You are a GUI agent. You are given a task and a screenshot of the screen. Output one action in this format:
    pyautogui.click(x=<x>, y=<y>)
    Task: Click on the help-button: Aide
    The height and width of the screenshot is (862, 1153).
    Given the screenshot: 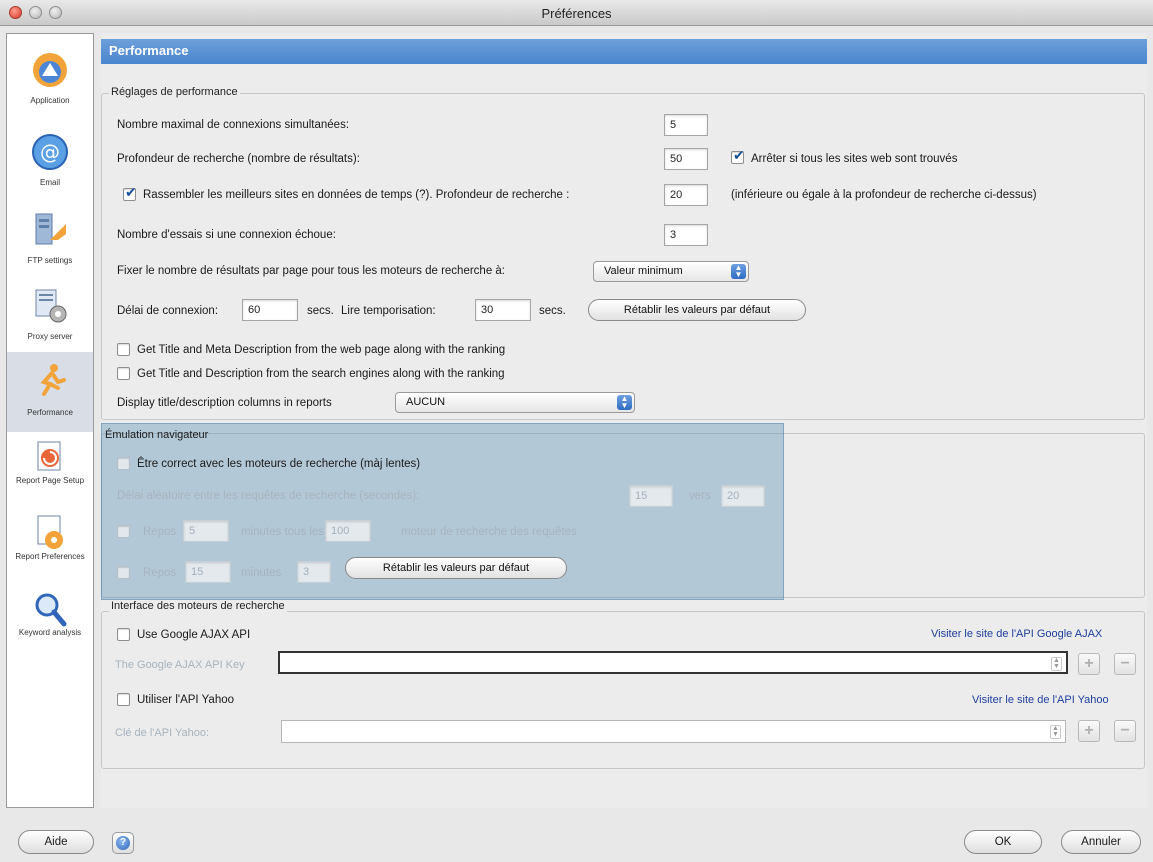 What is the action you would take?
    pyautogui.click(x=56, y=842)
    